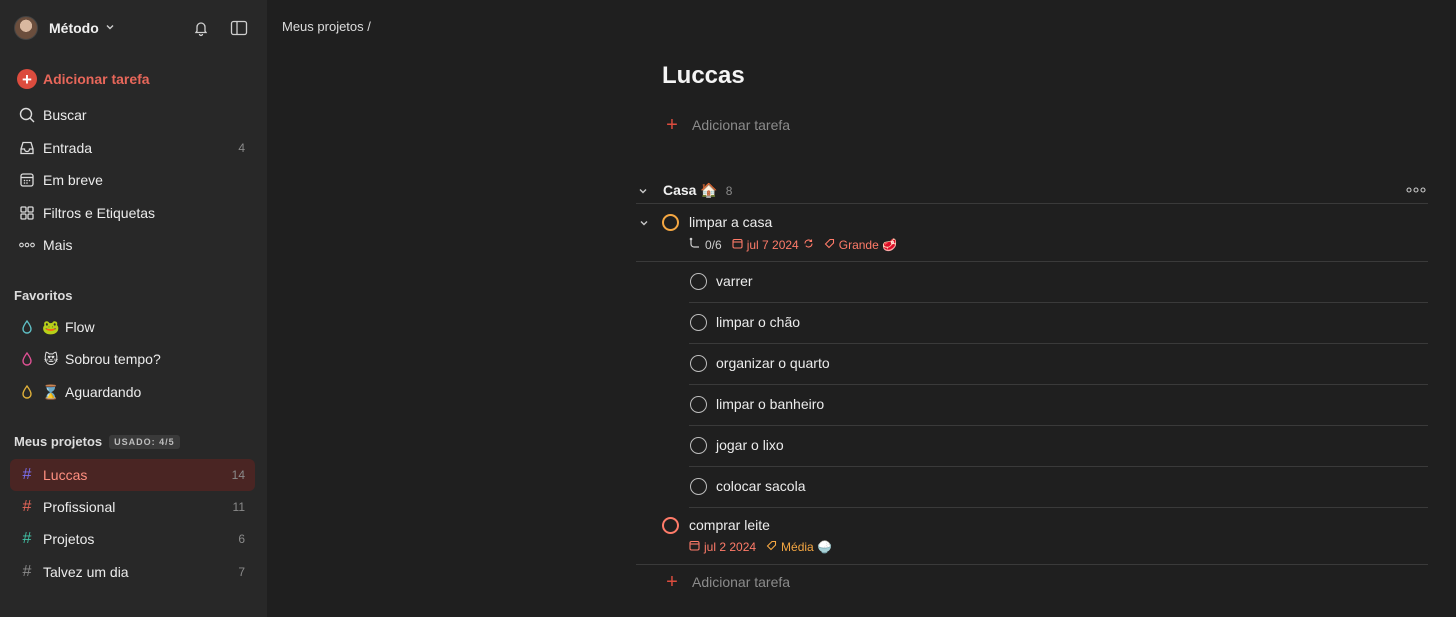 This screenshot has height=617, width=1456. I want to click on projects-title: Meus projetos USADO: 4/5, so click(97, 441).